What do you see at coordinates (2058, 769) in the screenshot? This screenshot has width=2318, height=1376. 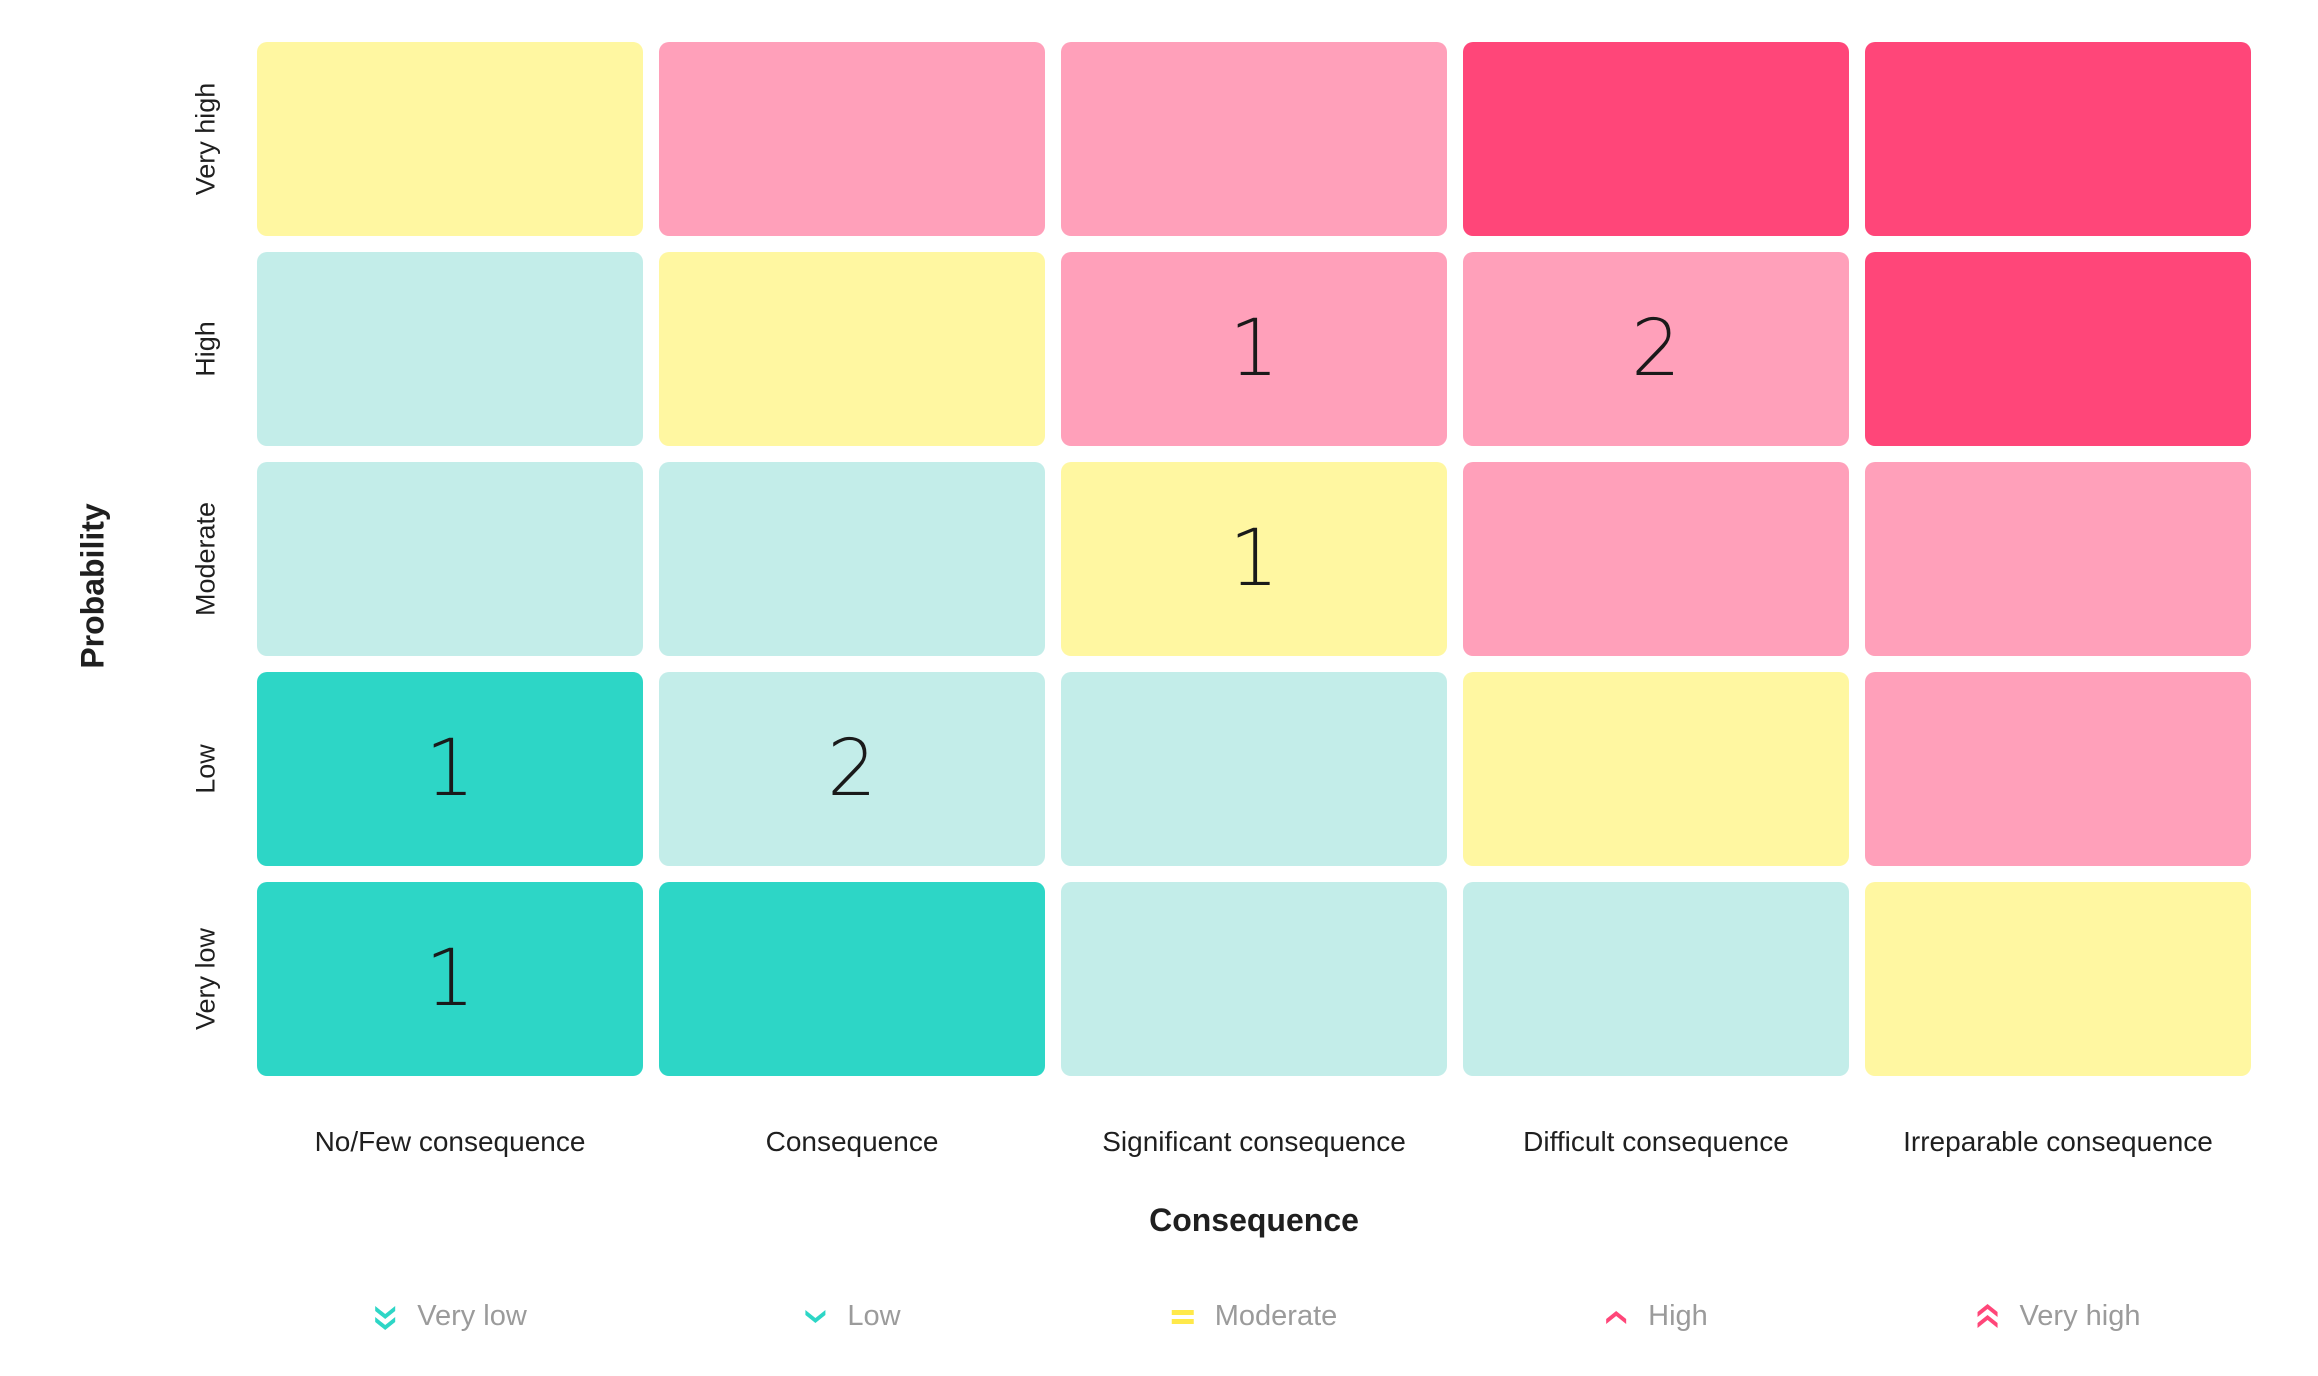 I see `matrix-cell-low-irreparable-consequence` at bounding box center [2058, 769].